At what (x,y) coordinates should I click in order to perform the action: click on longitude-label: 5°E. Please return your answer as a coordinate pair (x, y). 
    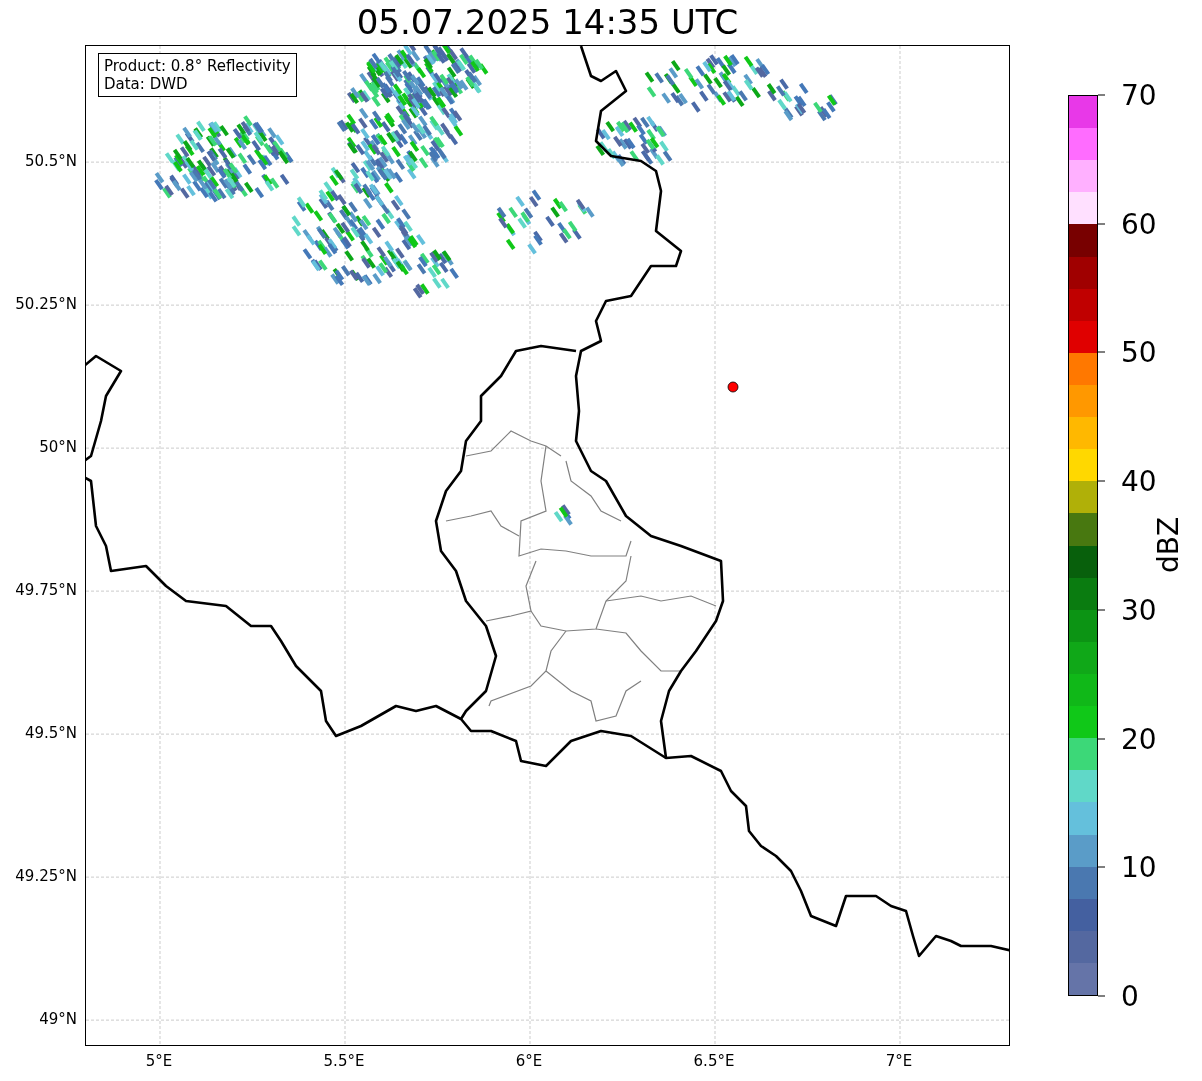
    Looking at the image, I should click on (159, 1061).